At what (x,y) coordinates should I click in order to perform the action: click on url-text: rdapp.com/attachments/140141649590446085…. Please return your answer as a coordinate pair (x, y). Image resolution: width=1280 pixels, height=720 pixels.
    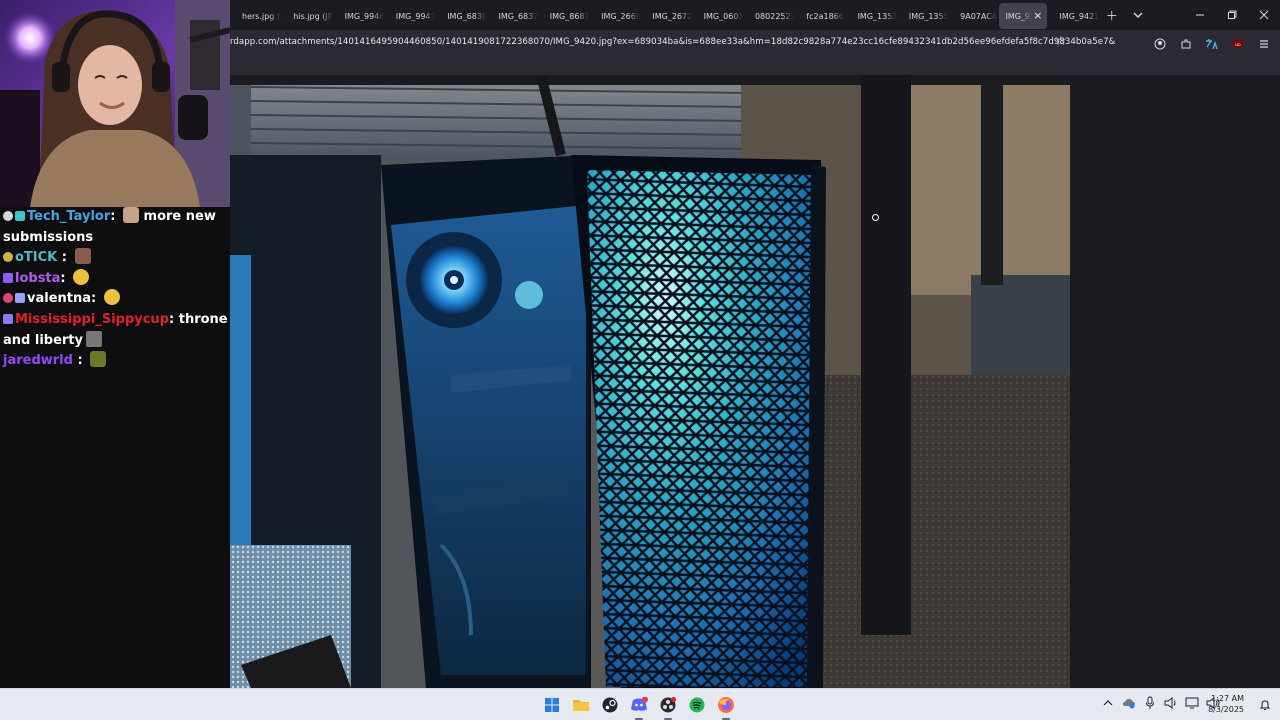
    Looking at the image, I should click on (672, 42).